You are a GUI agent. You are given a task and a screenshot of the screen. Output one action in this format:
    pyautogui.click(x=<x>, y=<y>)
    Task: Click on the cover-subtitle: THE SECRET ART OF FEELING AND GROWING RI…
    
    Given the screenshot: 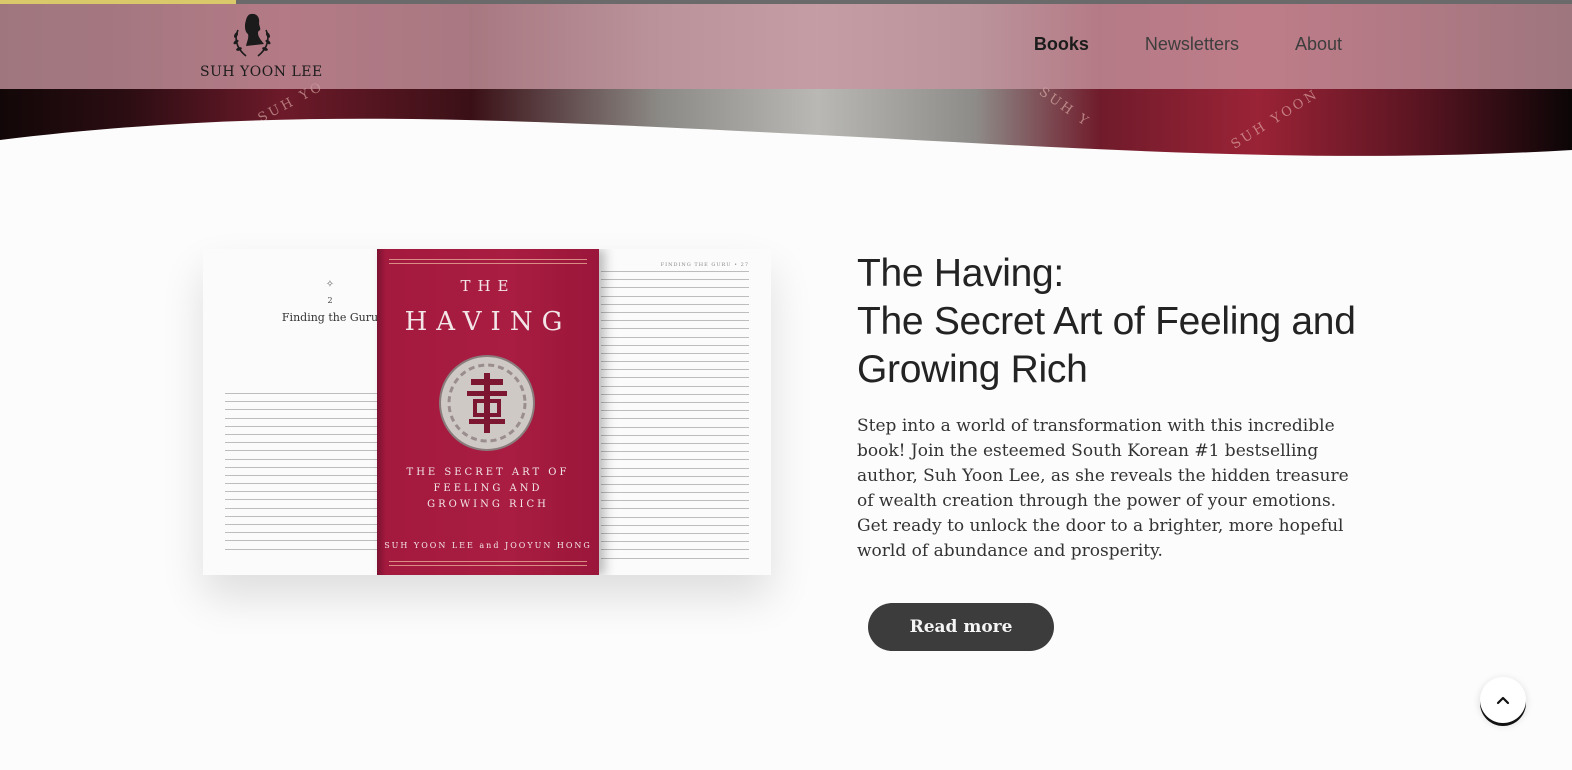 What is the action you would take?
    pyautogui.click(x=488, y=489)
    